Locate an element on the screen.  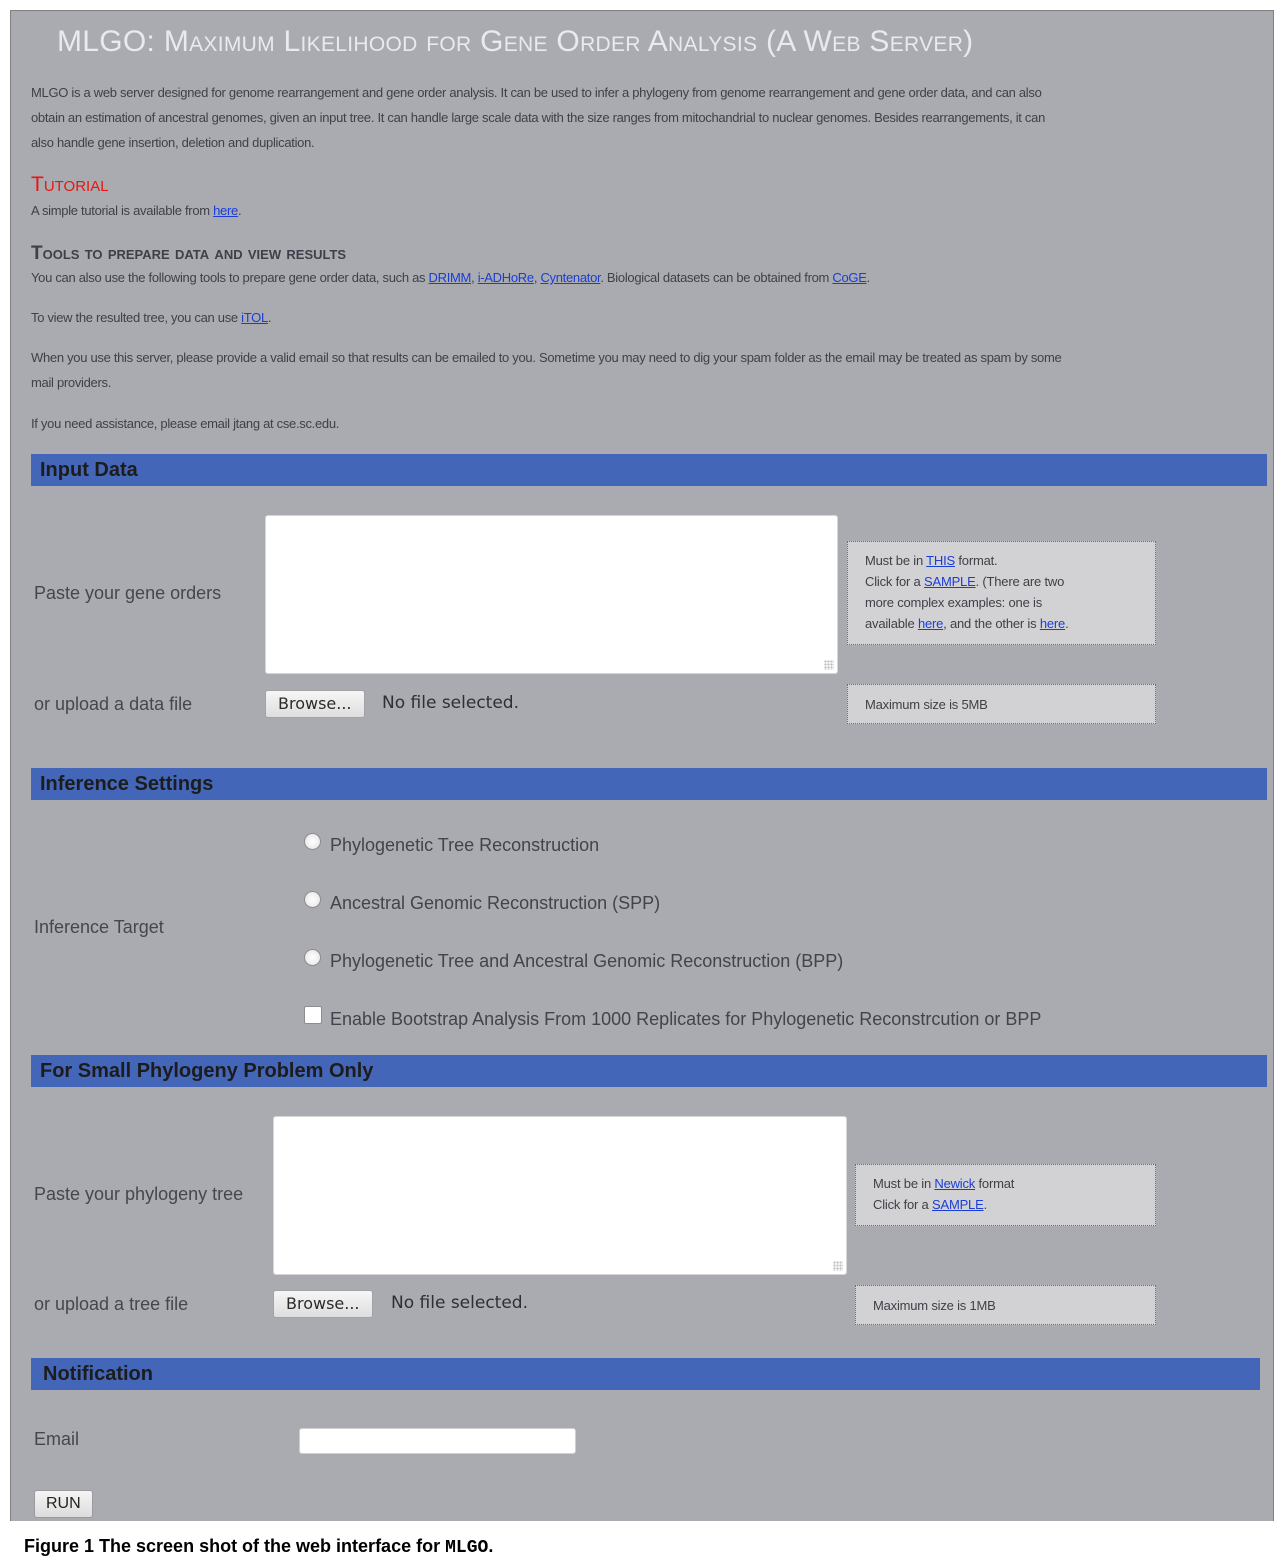
tutorial-link: here is located at coordinates (225, 210).